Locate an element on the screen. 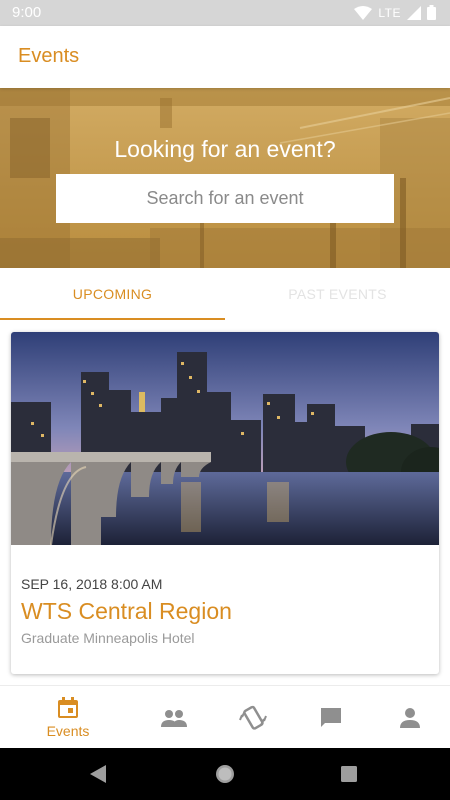  status-icons: LTE is located at coordinates (395, 12).